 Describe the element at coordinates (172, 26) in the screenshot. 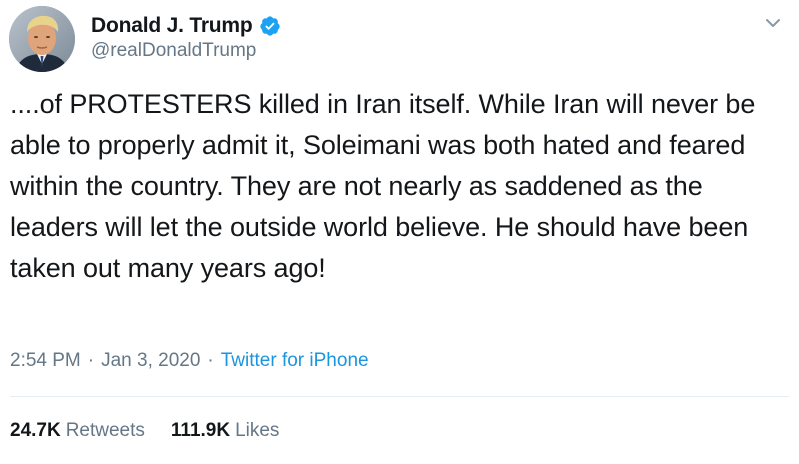

I see `author-display-name: Donald J. Trump` at that location.